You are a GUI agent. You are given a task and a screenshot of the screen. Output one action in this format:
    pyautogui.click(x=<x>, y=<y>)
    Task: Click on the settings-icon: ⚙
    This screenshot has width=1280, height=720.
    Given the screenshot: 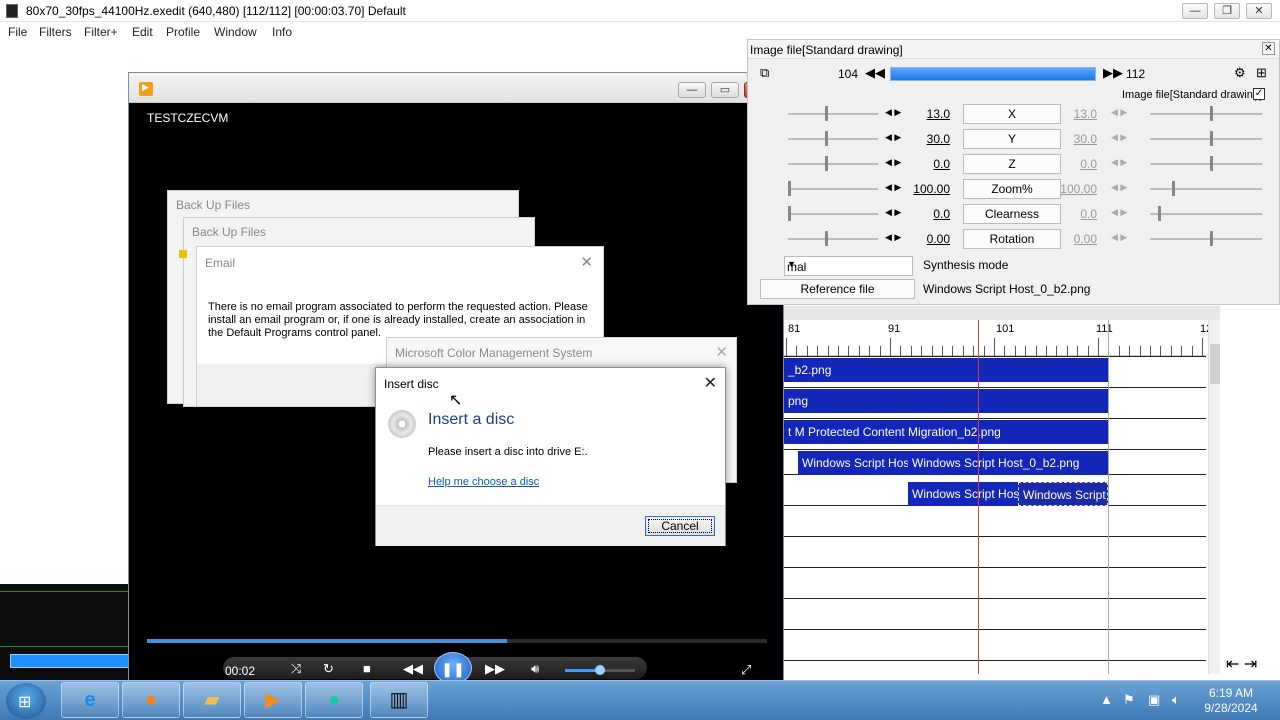 What is the action you would take?
    pyautogui.click(x=1240, y=73)
    